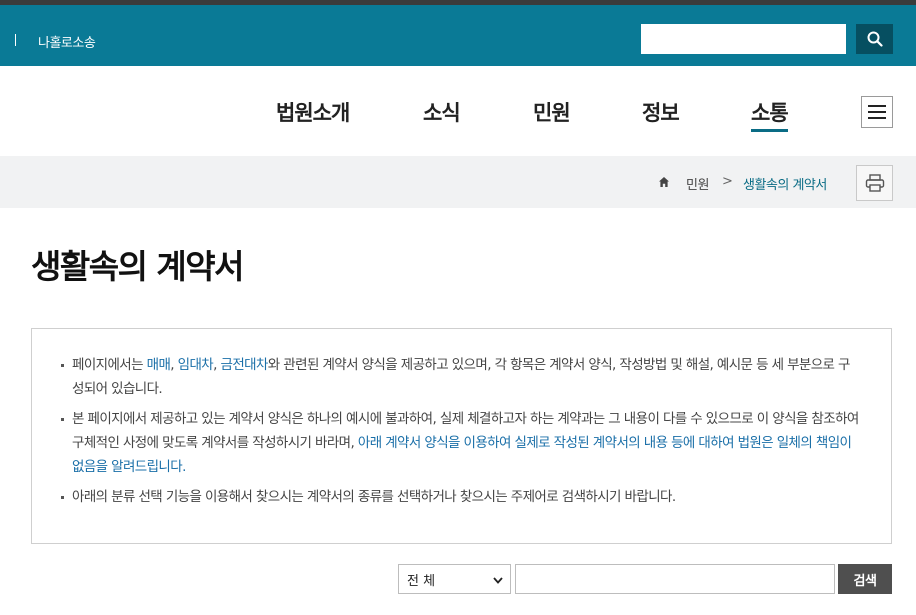 Image resolution: width=916 pixels, height=615 pixels. Describe the element at coordinates (697, 183) in the screenshot. I see `breadcrumb-item-civil-service: 민원` at that location.